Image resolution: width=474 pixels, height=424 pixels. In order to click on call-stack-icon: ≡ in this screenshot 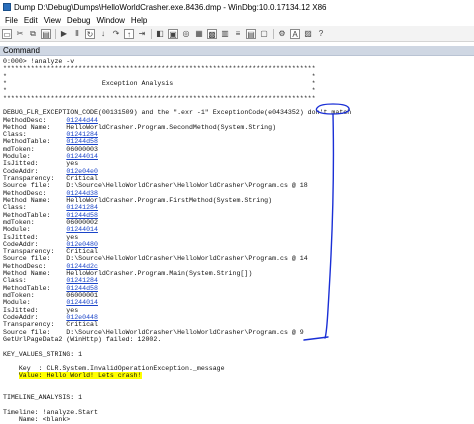, I will do `click(238, 34)`.